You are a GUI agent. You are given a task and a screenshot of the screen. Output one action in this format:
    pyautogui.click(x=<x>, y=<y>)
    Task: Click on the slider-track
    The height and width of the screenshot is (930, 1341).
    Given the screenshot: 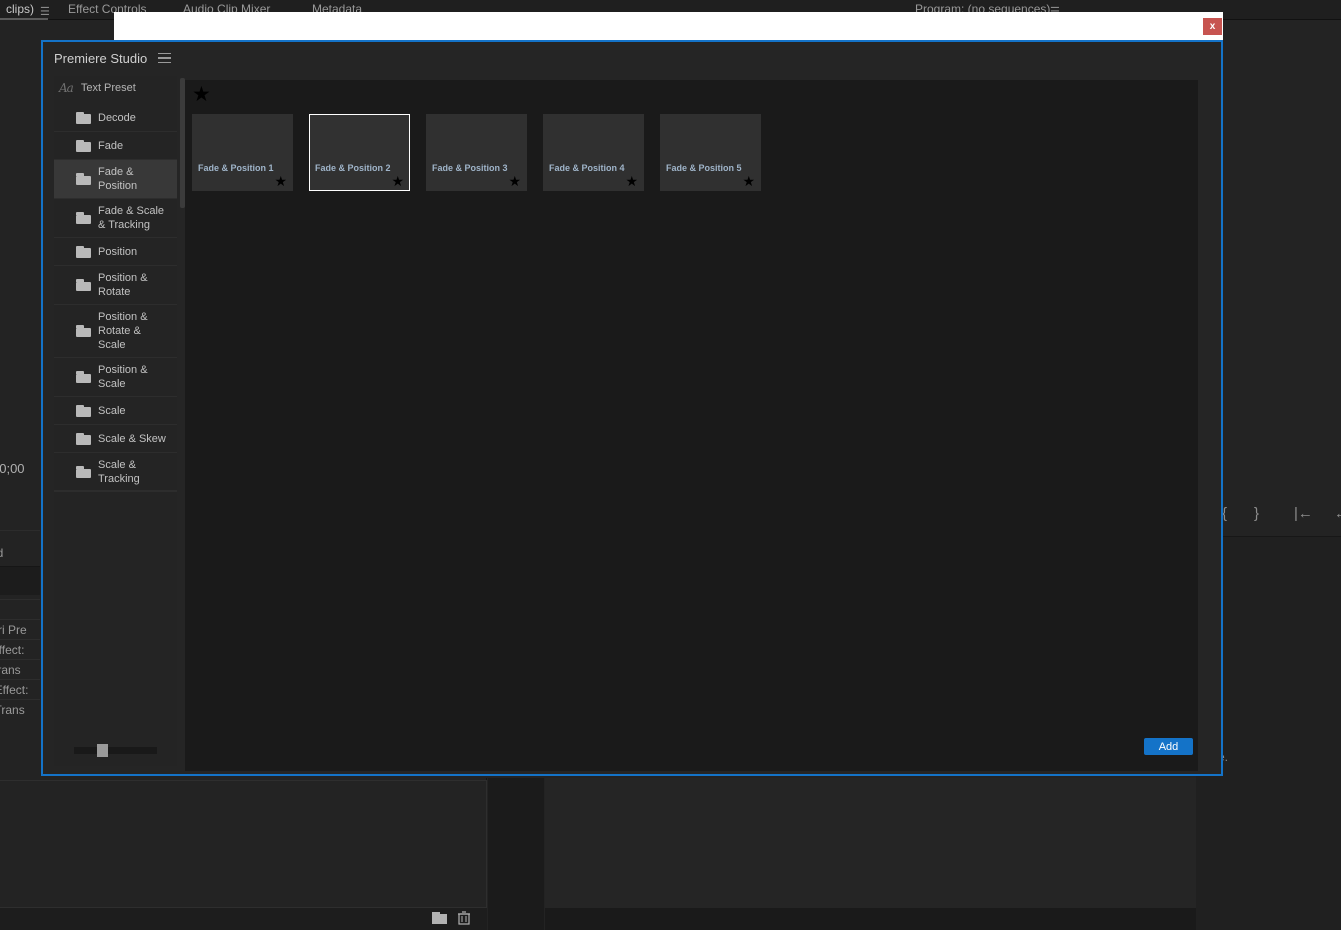 What is the action you would take?
    pyautogui.click(x=115, y=750)
    